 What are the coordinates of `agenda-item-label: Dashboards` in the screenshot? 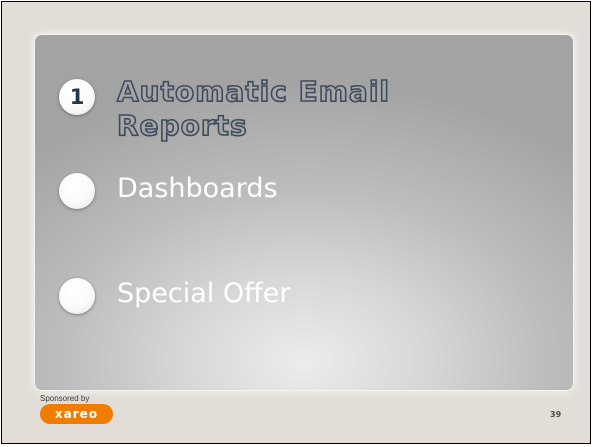 It's located at (197, 188).